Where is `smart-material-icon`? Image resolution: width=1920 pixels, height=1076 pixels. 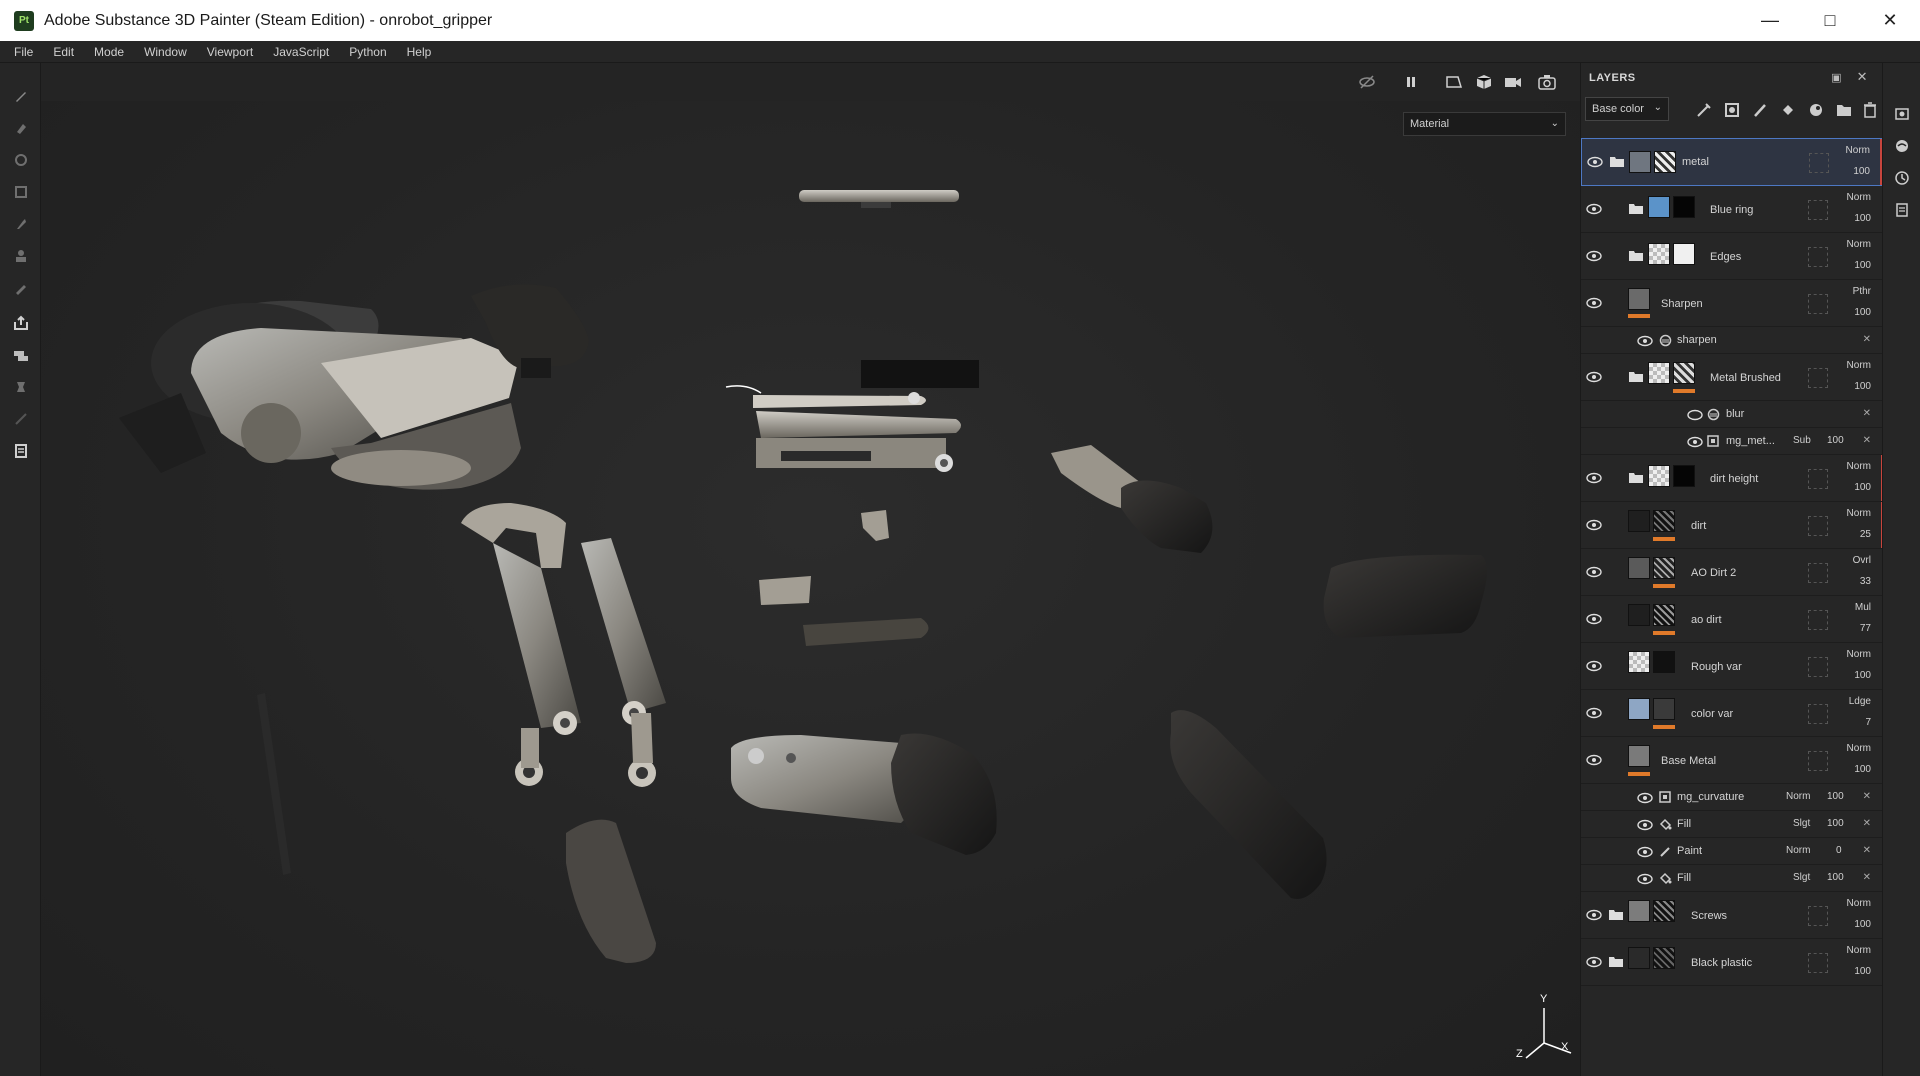 smart-material-icon is located at coordinates (1816, 110).